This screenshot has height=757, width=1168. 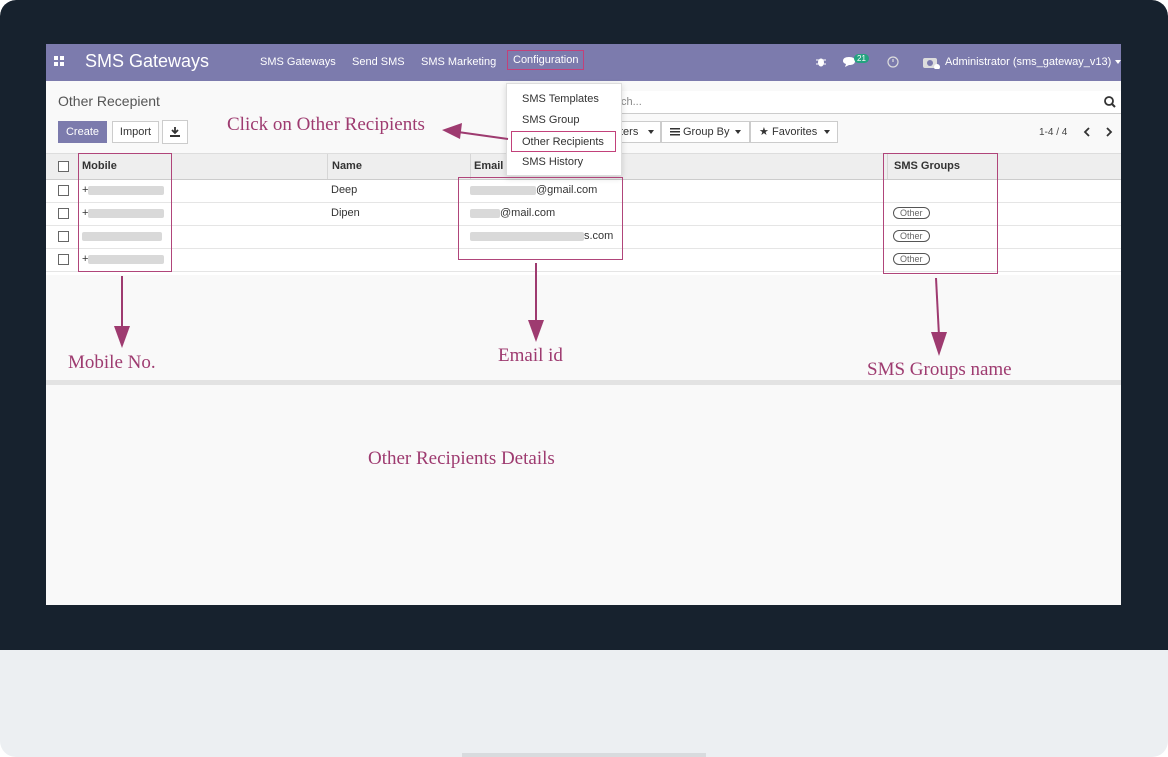 I want to click on annotation-mobile: Mobile No., so click(x=112, y=362).